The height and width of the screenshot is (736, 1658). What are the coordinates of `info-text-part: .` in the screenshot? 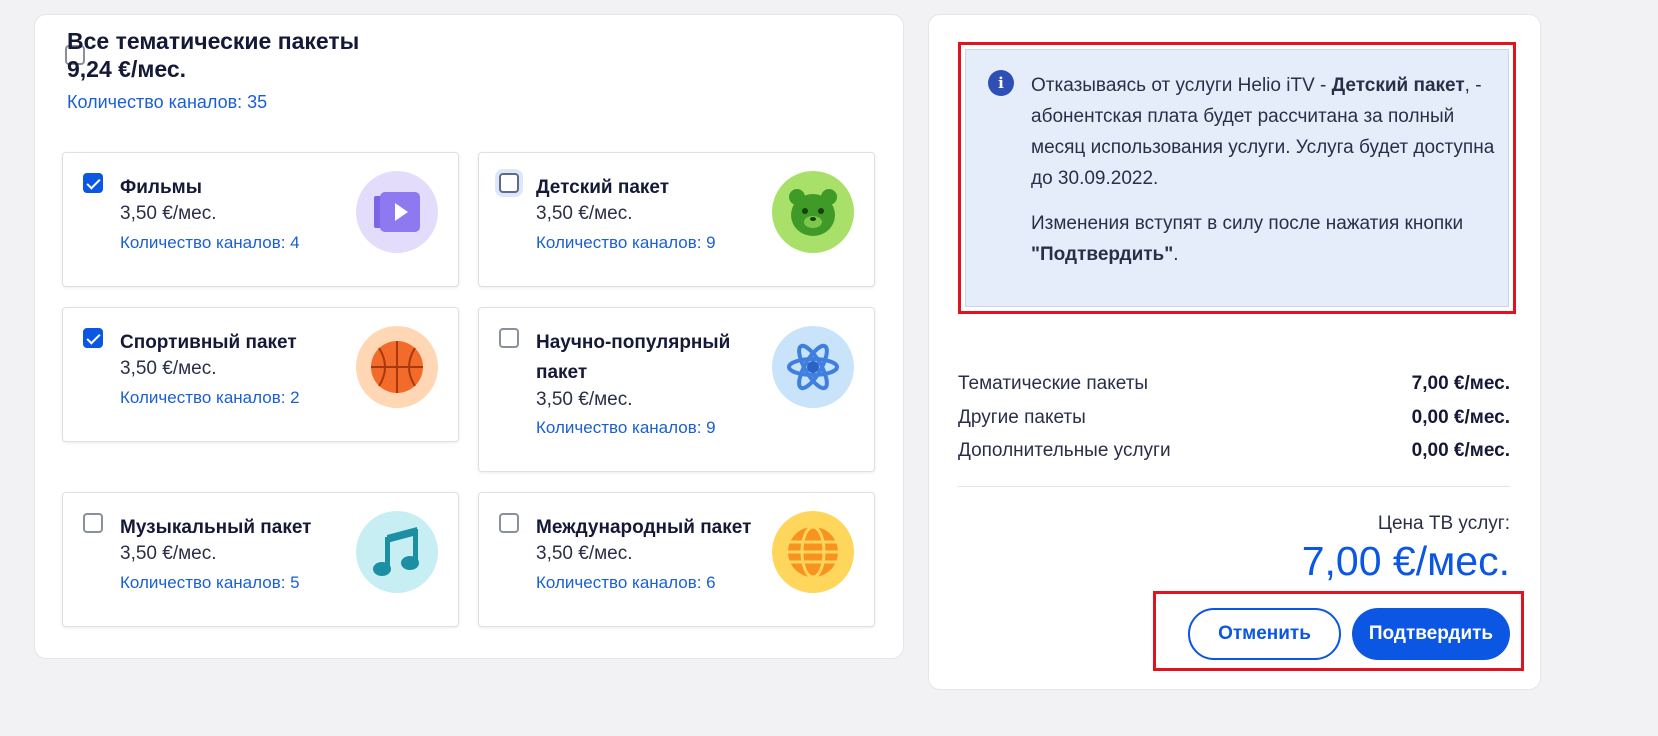 It's located at (1176, 254).